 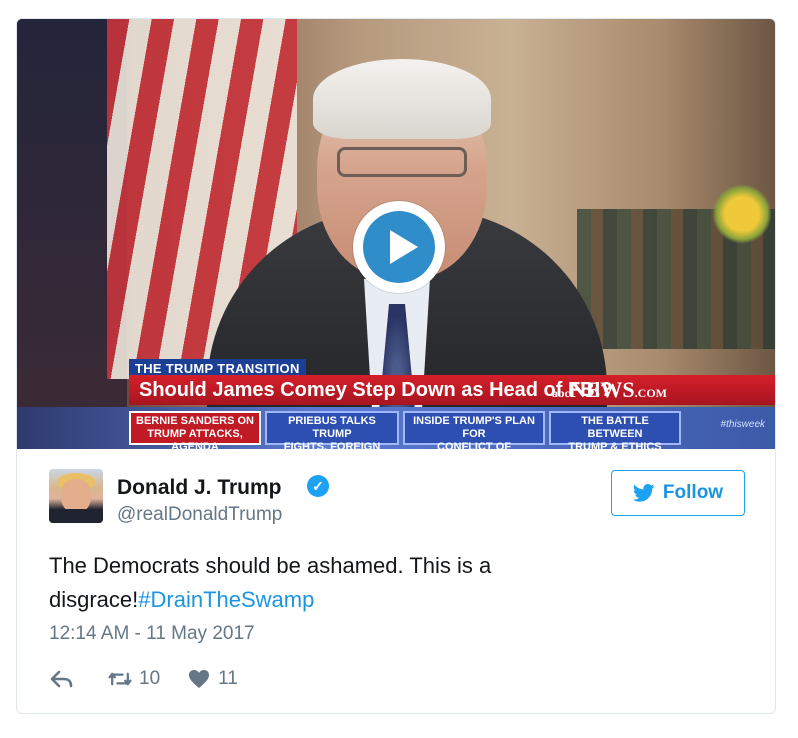 I want to click on twitter-bird-icon, so click(x=643, y=493).